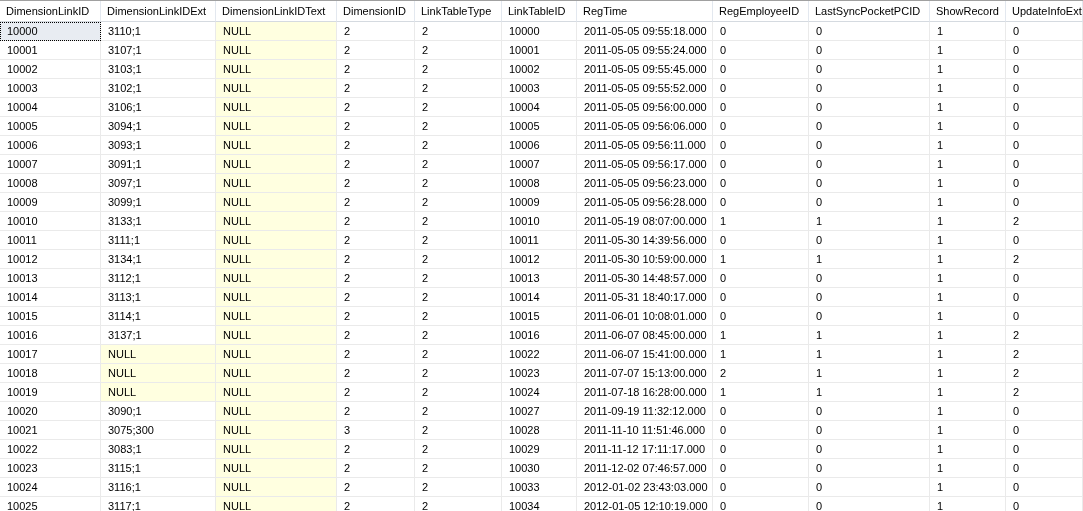  Describe the element at coordinates (539, 50) in the screenshot. I see `table-cell: 10001` at that location.